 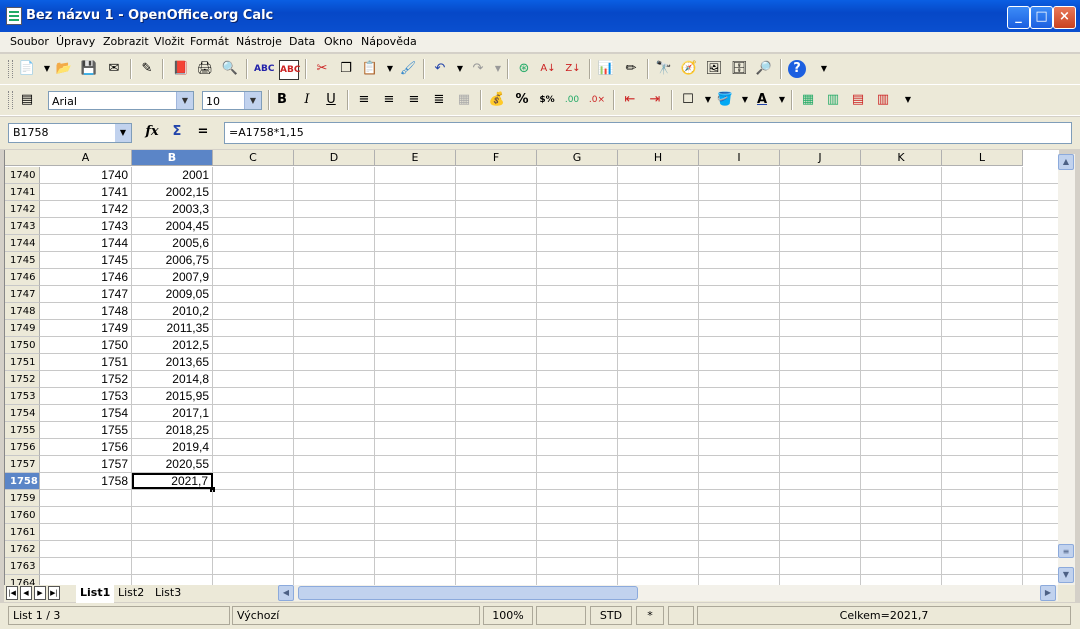 What do you see at coordinates (664, 69) in the screenshot?
I see `find-replace-icon: 🔭` at bounding box center [664, 69].